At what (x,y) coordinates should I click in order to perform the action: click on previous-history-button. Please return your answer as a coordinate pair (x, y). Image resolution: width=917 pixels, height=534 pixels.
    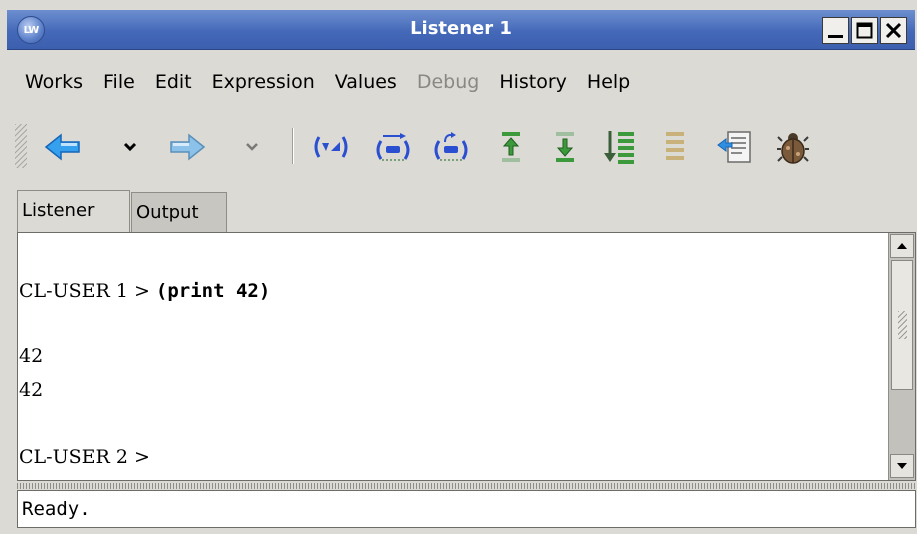
    Looking at the image, I should click on (511, 147).